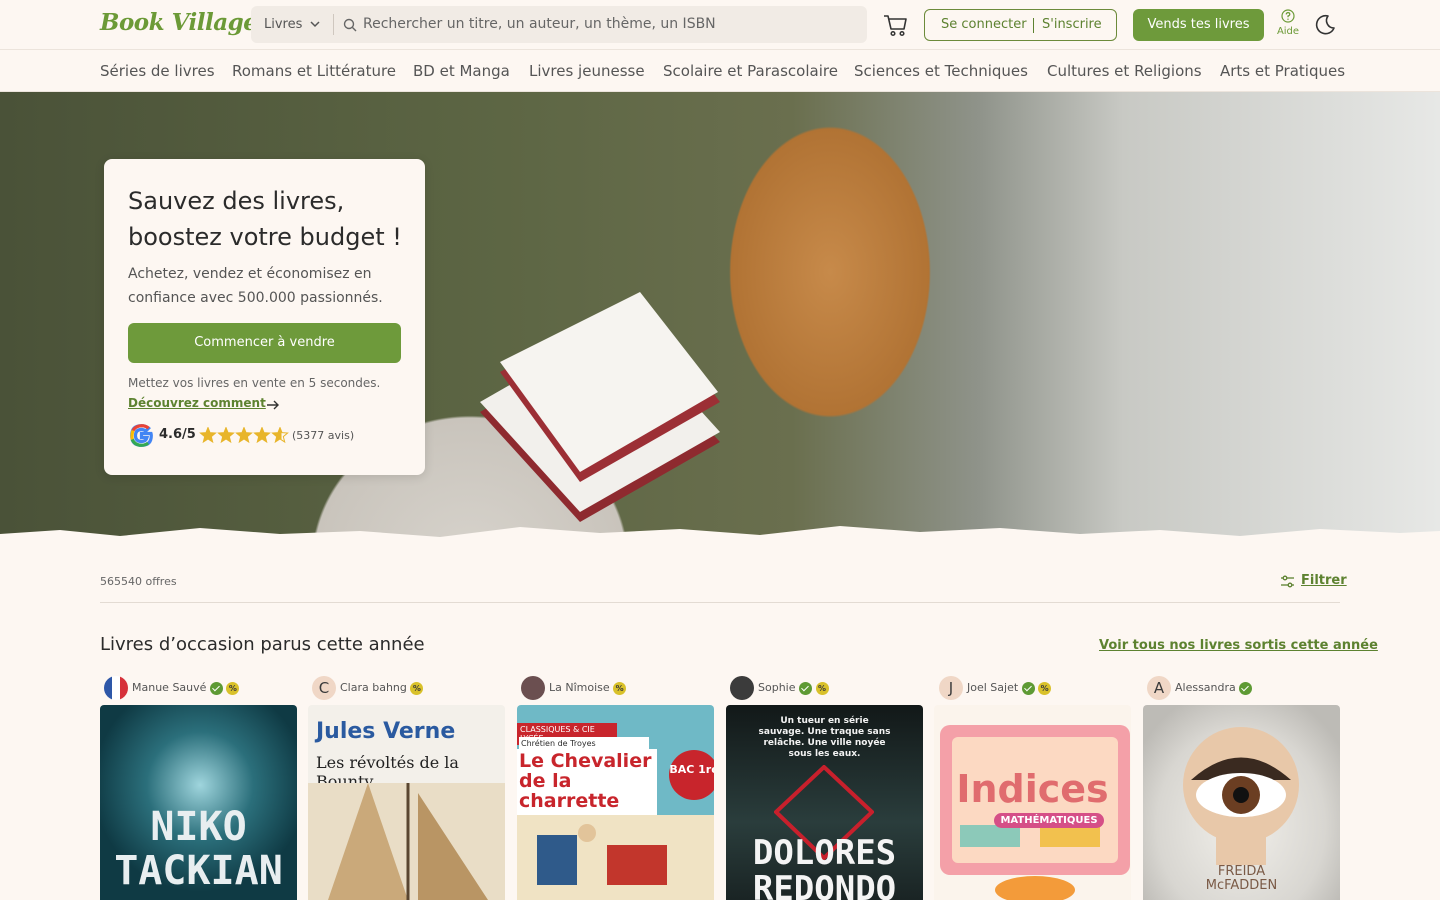 This screenshot has width=1440, height=900. Describe the element at coordinates (720, 602) in the screenshot. I see `divider` at that location.